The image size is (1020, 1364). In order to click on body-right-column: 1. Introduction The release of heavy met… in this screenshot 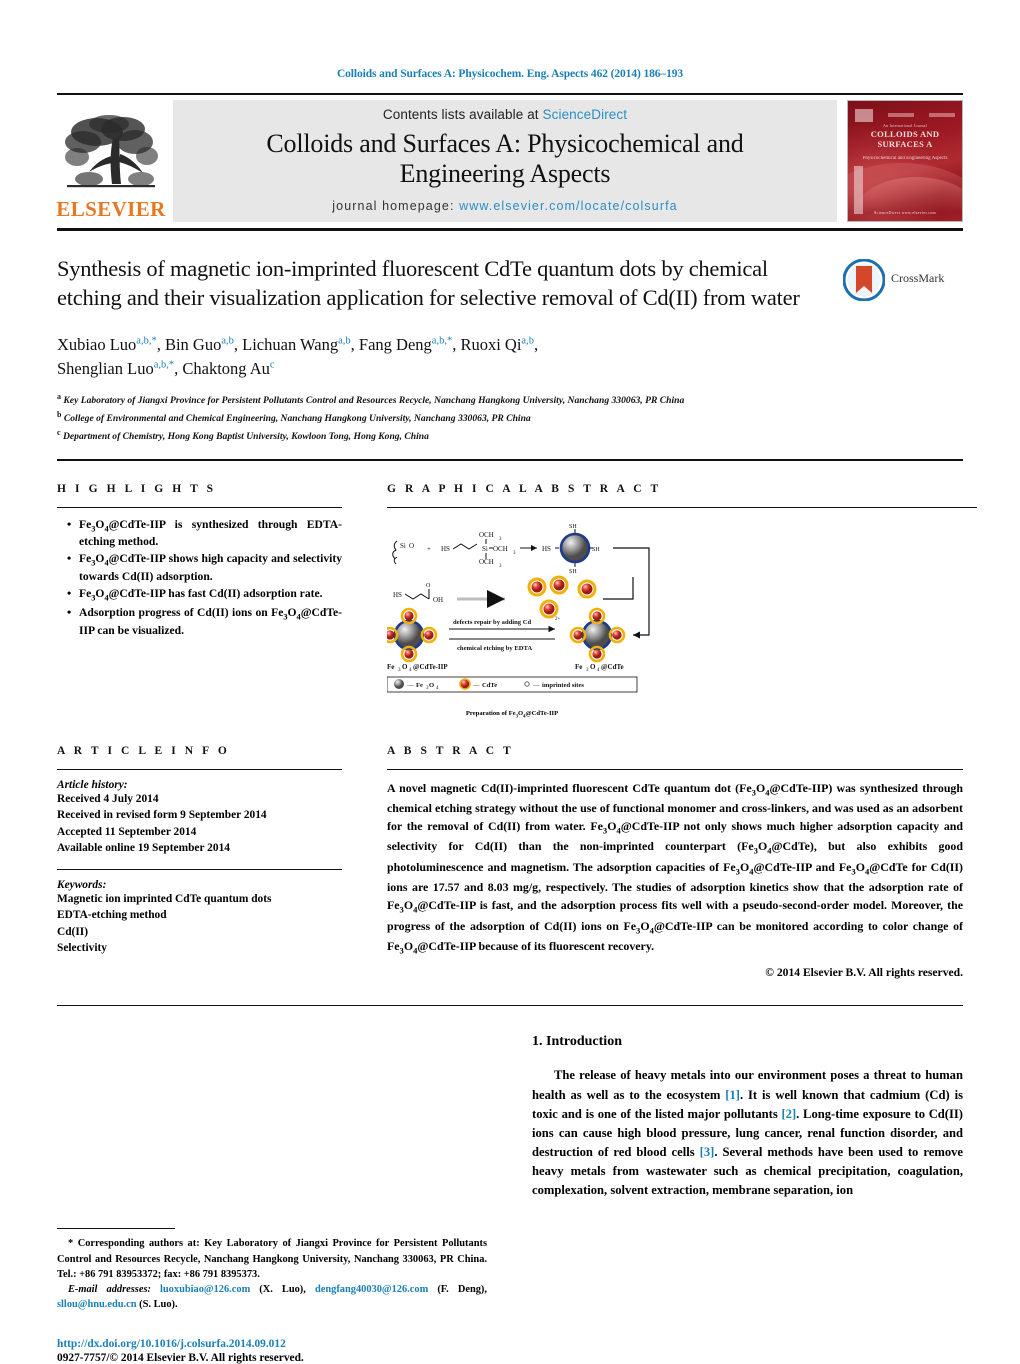, I will do `click(747, 1199)`.